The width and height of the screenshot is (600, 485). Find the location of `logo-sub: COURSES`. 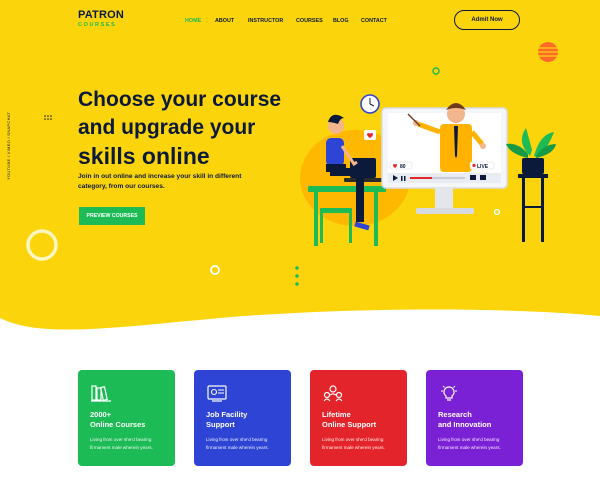

logo-sub: COURSES is located at coordinates (97, 25).